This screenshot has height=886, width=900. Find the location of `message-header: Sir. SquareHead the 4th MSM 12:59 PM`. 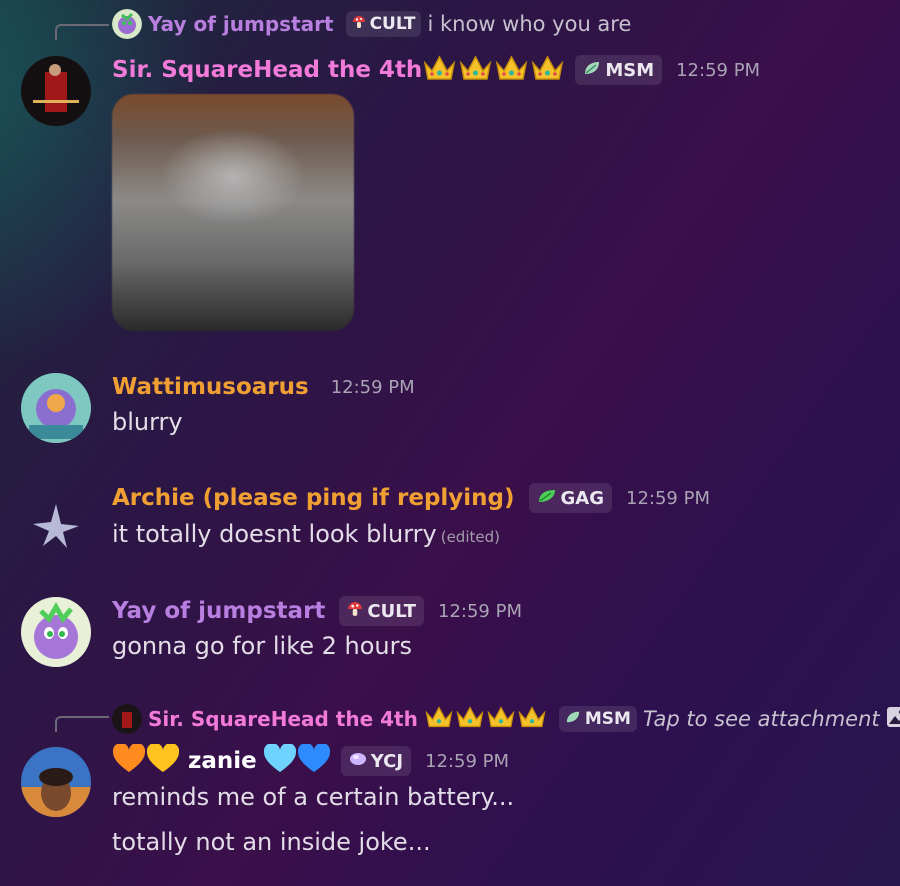

message-header: Sir. SquareHead the 4th MSM 12:59 PM is located at coordinates (436, 70).